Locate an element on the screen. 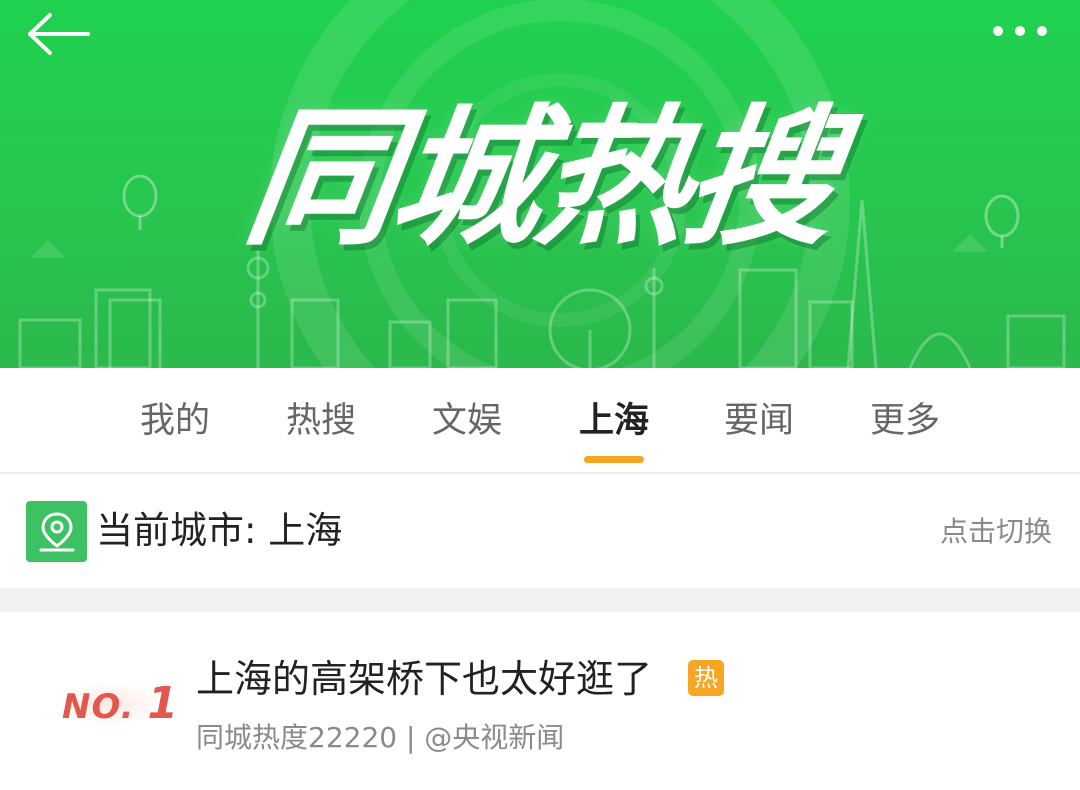 The width and height of the screenshot is (1080, 790). back-button is located at coordinates (59, 34).